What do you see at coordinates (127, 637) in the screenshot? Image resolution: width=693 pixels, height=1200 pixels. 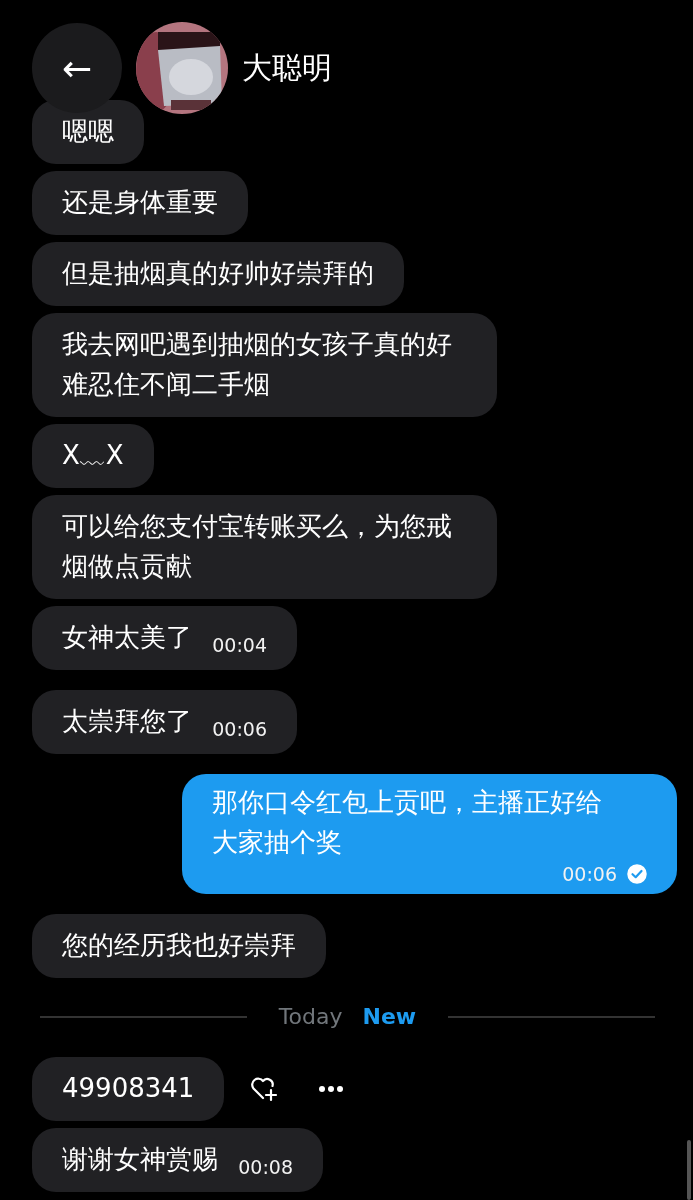 I see `message-text: 女神太美了` at bounding box center [127, 637].